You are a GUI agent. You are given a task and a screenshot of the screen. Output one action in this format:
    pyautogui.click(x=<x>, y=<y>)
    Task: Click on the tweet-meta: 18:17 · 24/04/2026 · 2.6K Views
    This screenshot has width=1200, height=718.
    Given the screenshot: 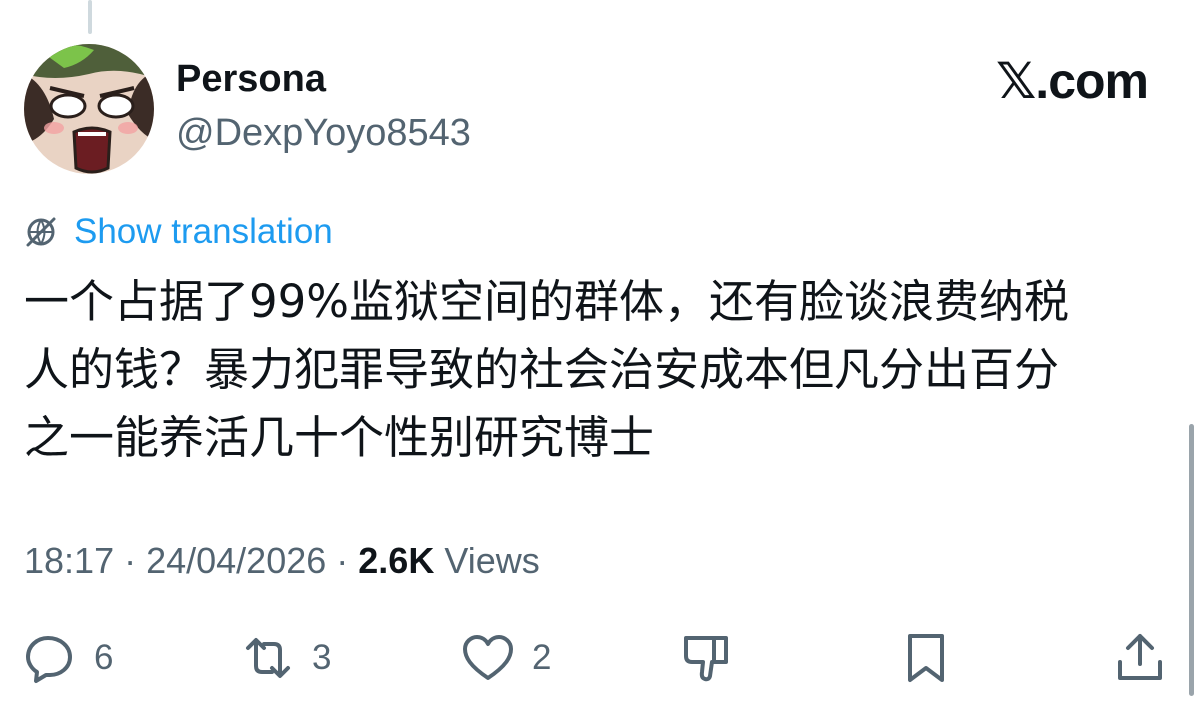 What is the action you would take?
    pyautogui.click(x=282, y=561)
    